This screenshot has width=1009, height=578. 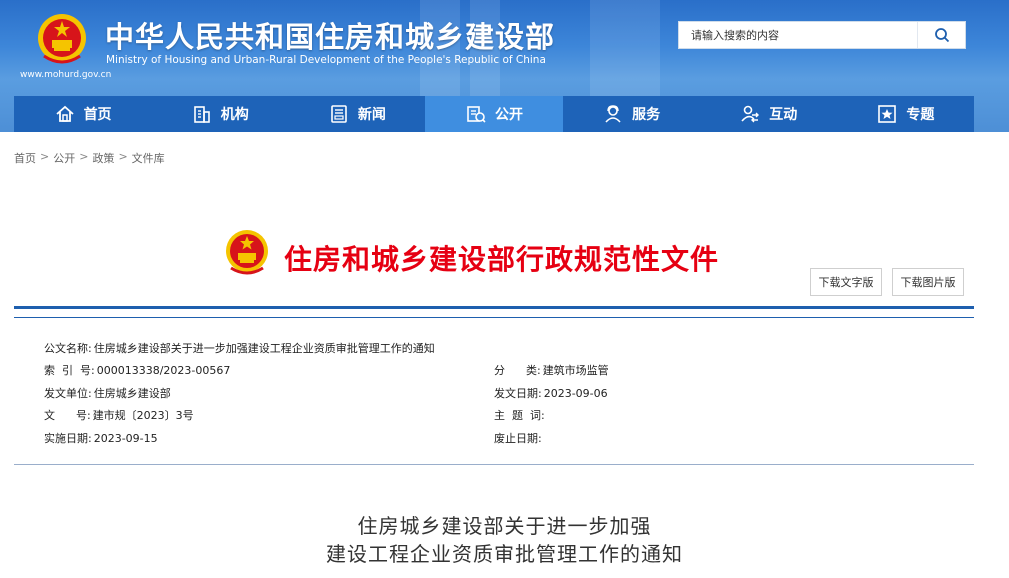 What do you see at coordinates (330, 37) in the screenshot?
I see `site-title: 中华人民共和国住房和城乡建设部` at bounding box center [330, 37].